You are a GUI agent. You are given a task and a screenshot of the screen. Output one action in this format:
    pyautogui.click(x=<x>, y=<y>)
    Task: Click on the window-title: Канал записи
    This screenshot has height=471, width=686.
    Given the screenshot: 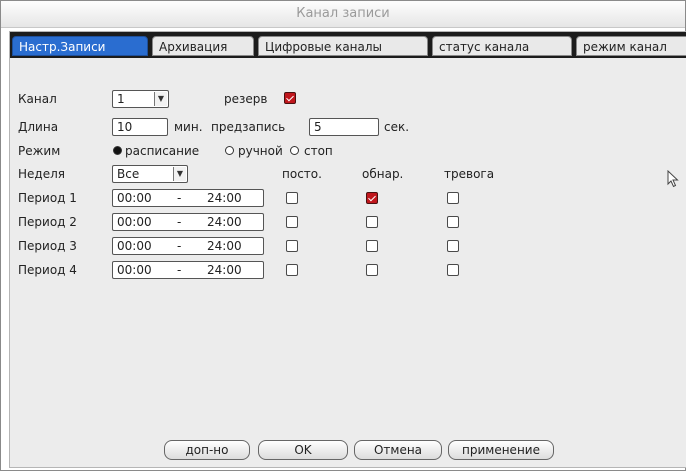 What is the action you would take?
    pyautogui.click(x=343, y=14)
    